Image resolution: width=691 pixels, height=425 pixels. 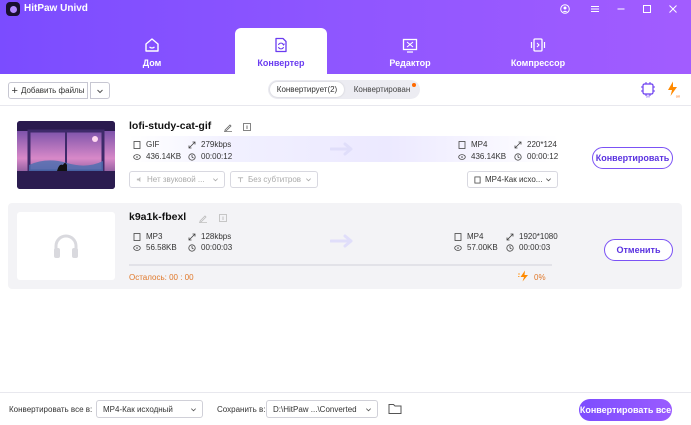 What do you see at coordinates (523, 276) in the screenshot?
I see `turbo-speed-icon` at bounding box center [523, 276].